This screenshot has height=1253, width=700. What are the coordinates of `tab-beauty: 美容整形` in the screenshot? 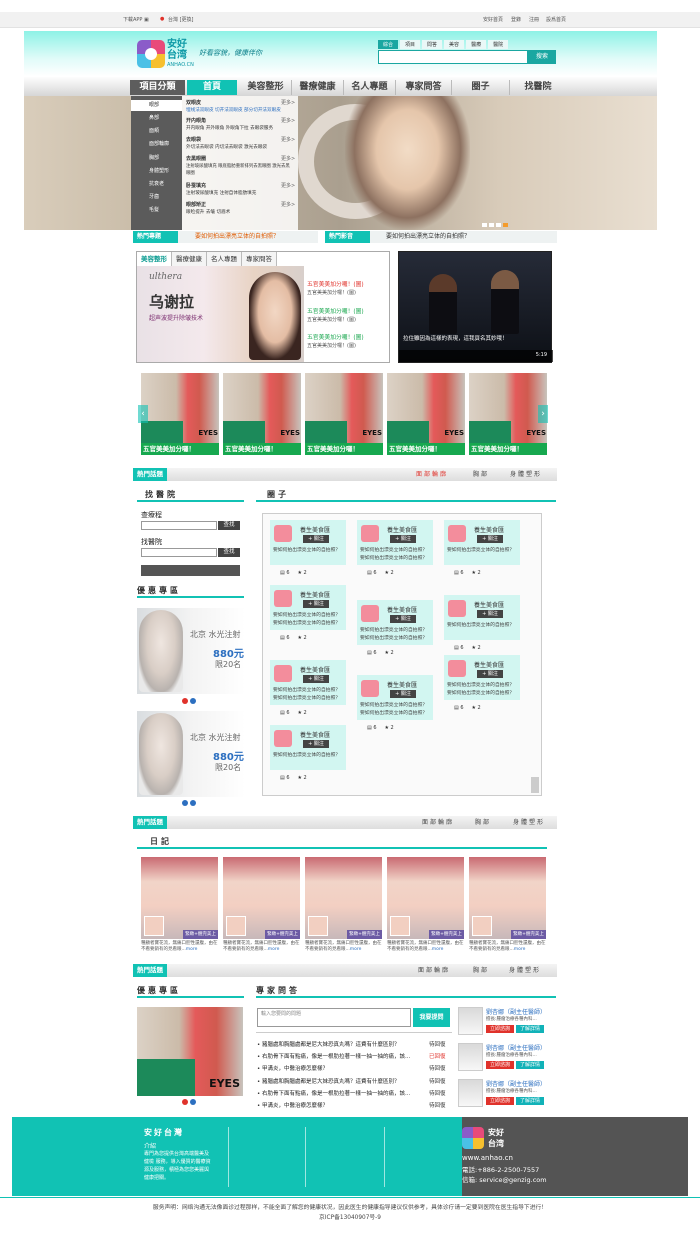 It's located at (154, 259).